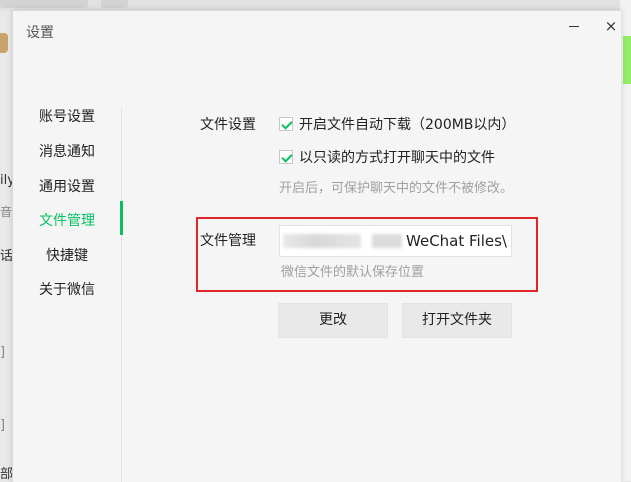 The image size is (631, 482). Describe the element at coordinates (67, 116) in the screenshot. I see `sidebar-item-account-settings: 账号设置` at that location.